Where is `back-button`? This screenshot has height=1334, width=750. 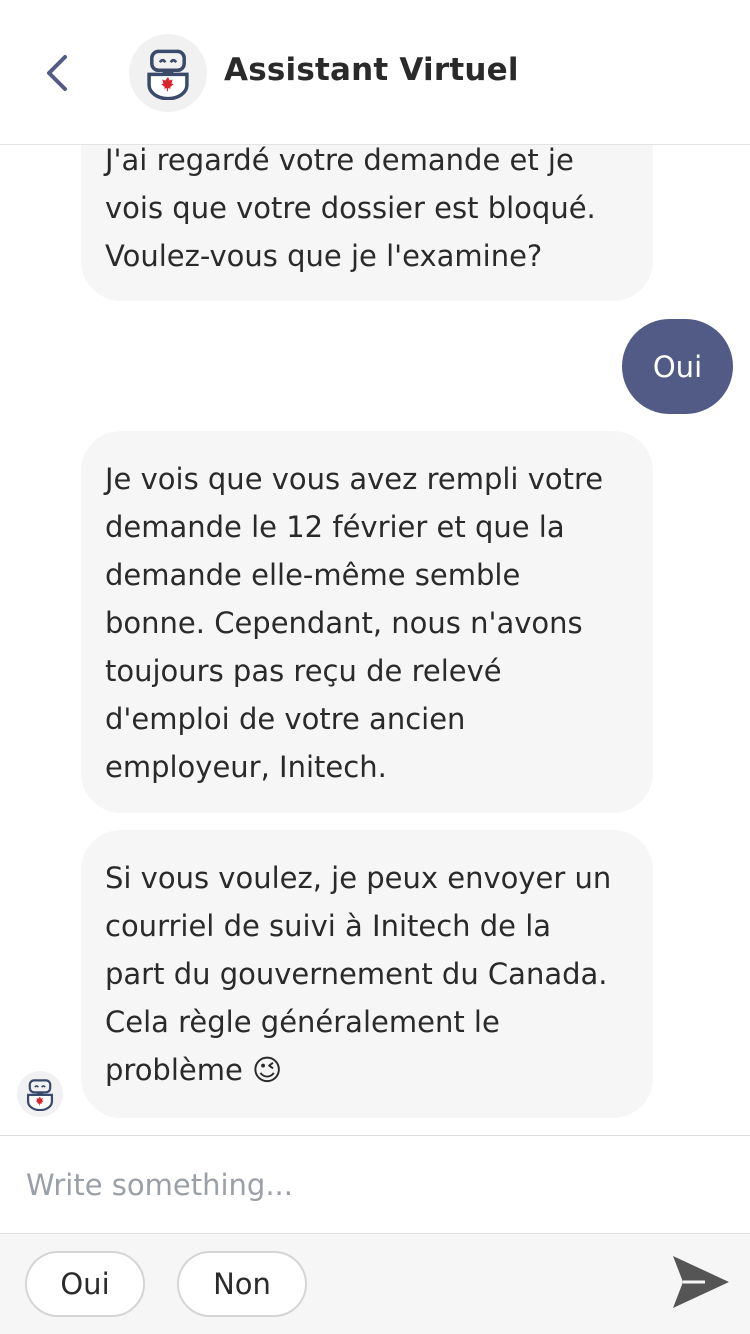 back-button is located at coordinates (56, 73).